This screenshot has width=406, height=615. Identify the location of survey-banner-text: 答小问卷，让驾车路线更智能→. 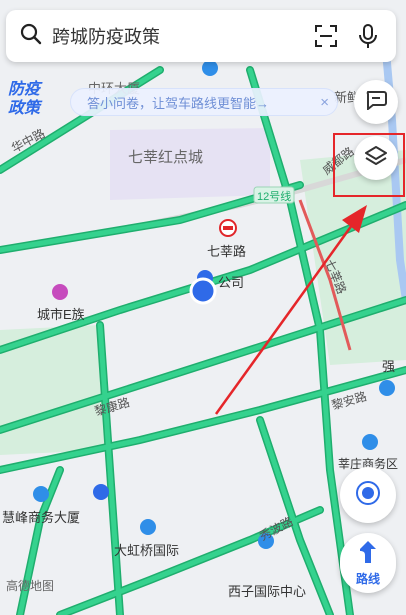
(200, 102).